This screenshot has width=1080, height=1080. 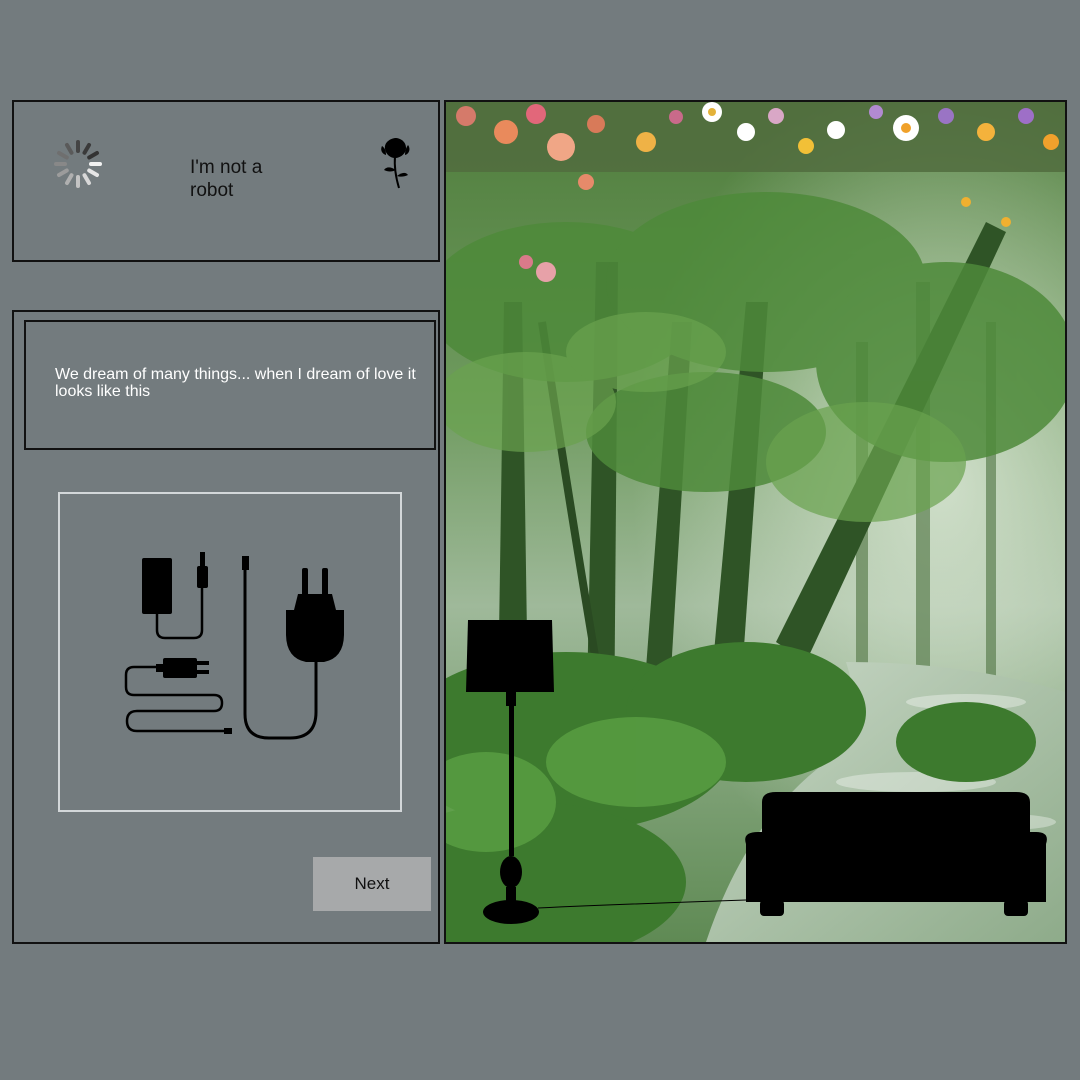 I want to click on chargers-and-plug-icon, so click(x=234, y=646).